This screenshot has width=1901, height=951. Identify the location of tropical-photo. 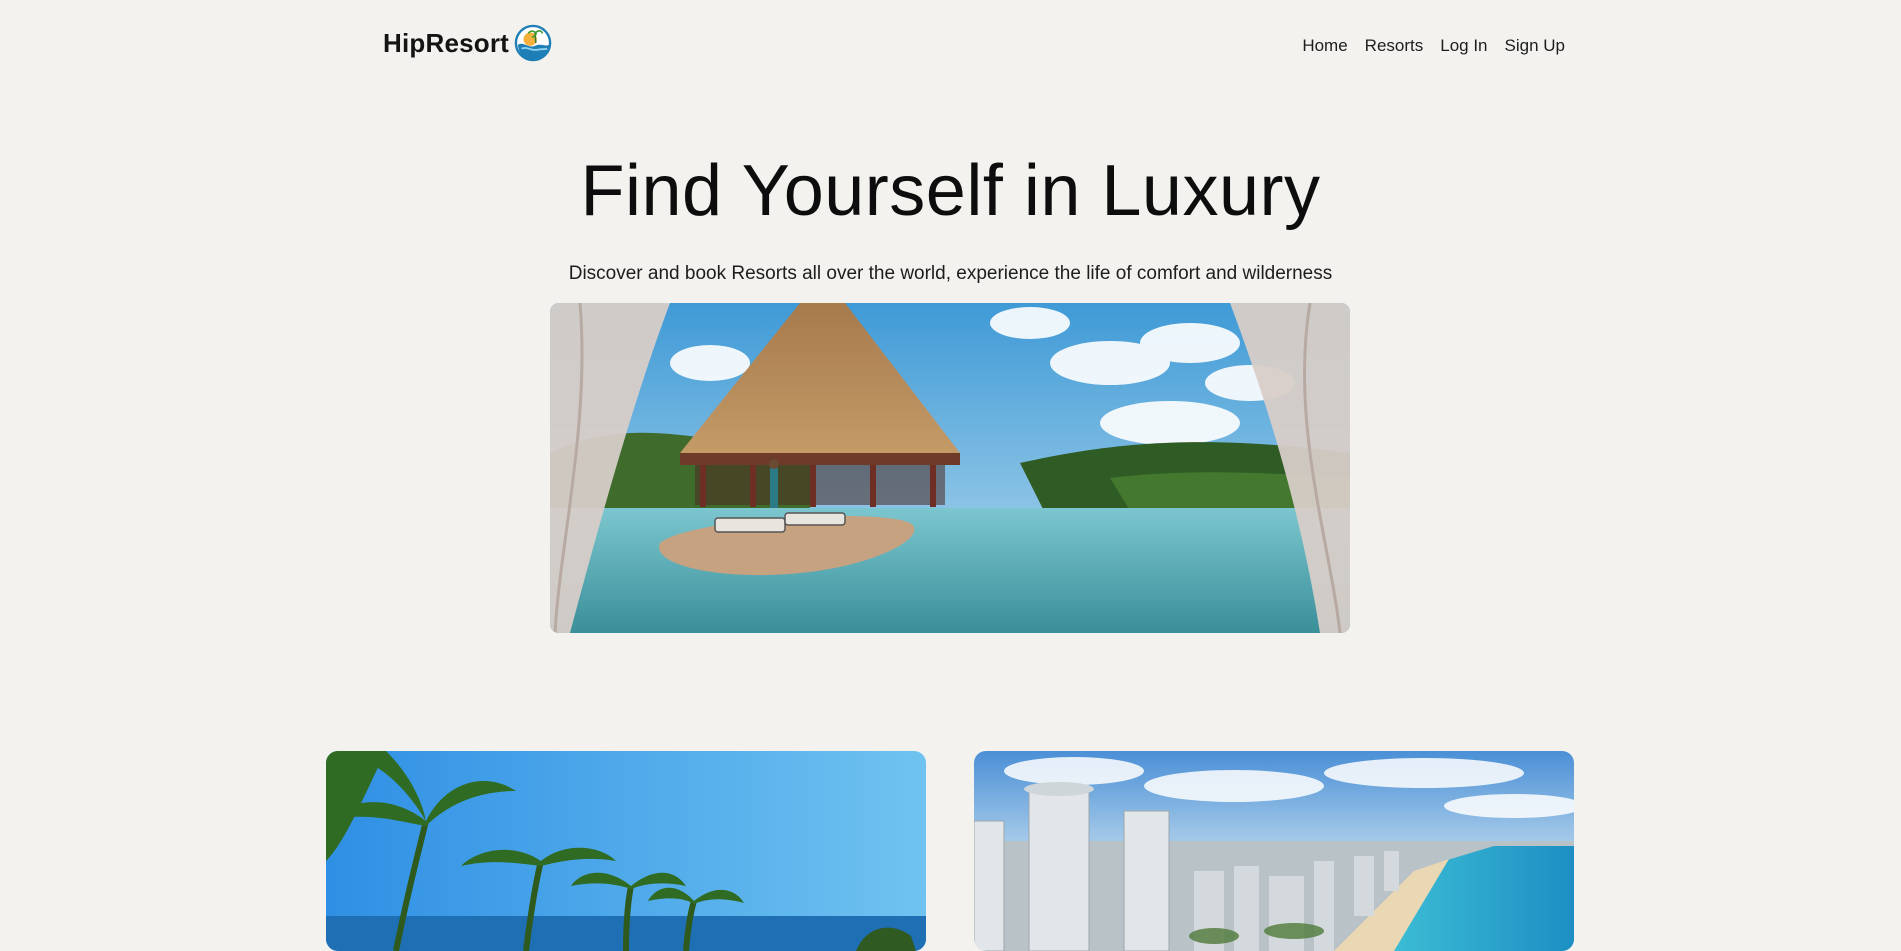
(626, 851).